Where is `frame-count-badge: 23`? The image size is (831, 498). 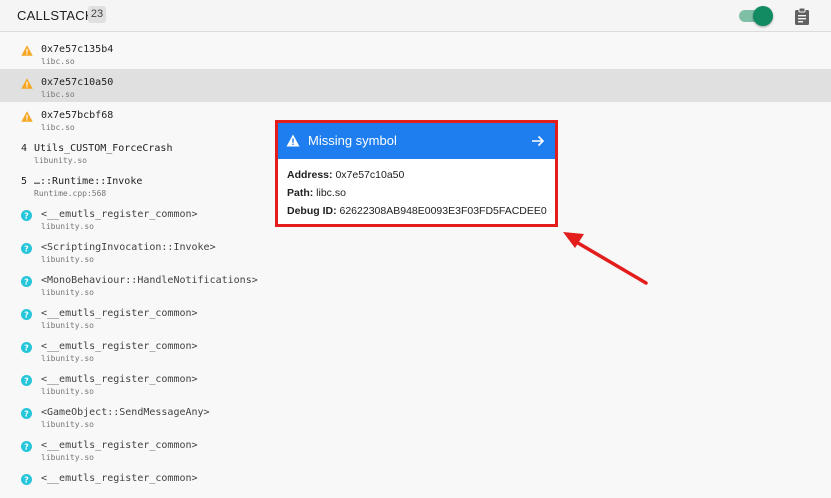
frame-count-badge: 23 is located at coordinates (97, 14).